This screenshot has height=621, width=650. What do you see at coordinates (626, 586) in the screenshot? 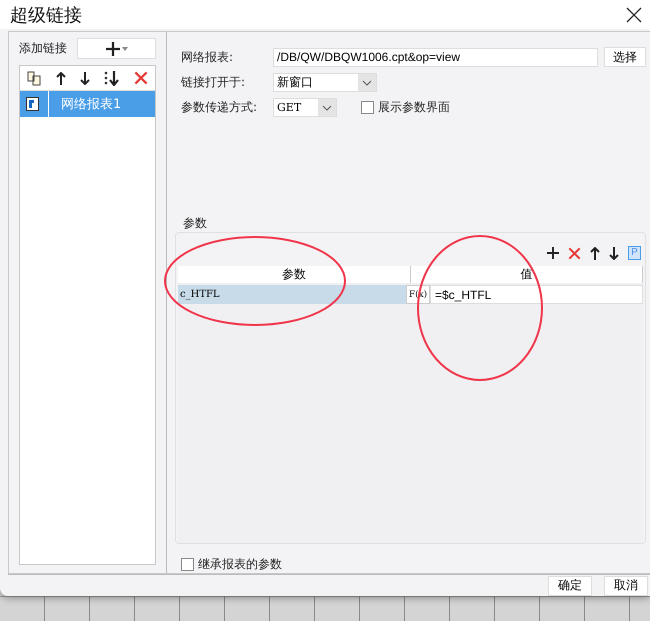
I see `cancel-button: 取消` at bounding box center [626, 586].